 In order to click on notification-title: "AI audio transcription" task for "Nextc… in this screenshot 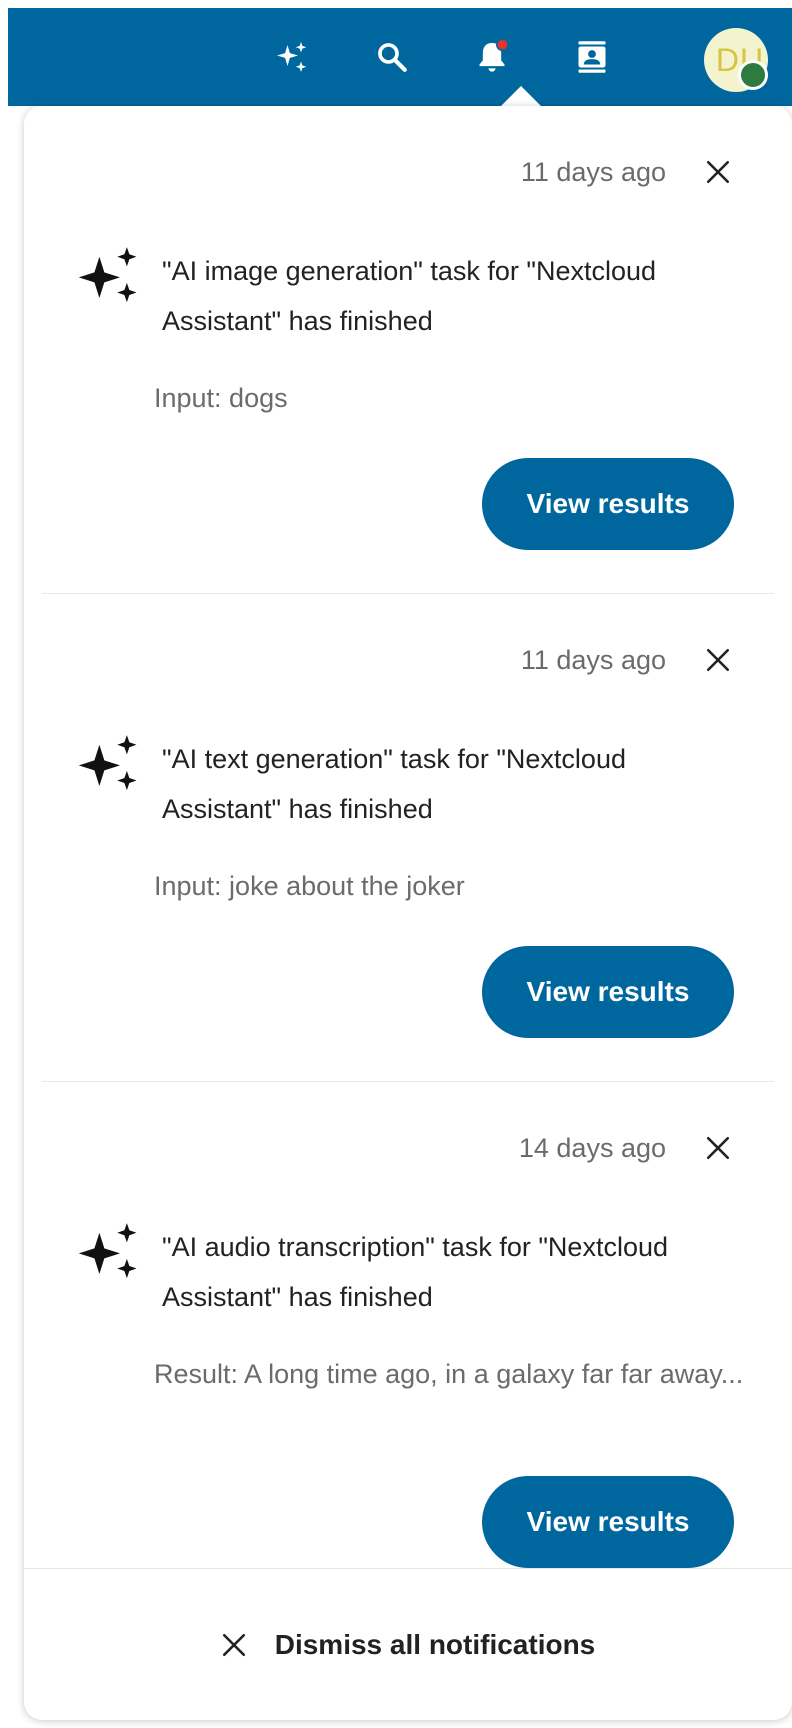, I will do `click(415, 1272)`.